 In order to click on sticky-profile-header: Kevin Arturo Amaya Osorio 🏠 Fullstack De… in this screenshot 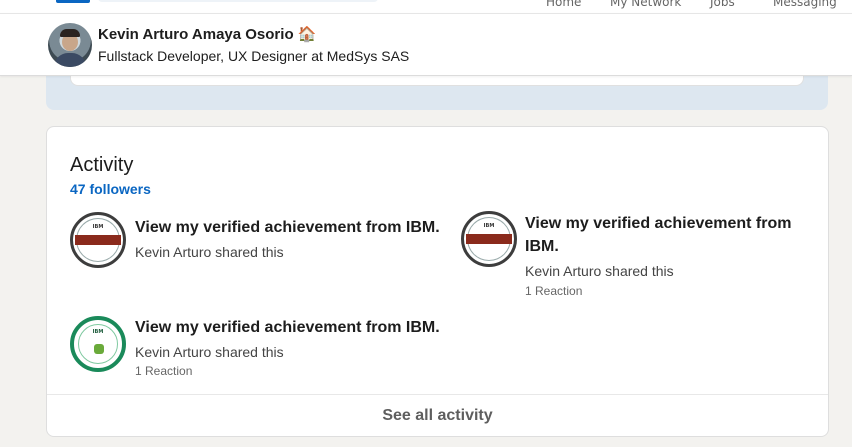, I will do `click(426, 44)`.